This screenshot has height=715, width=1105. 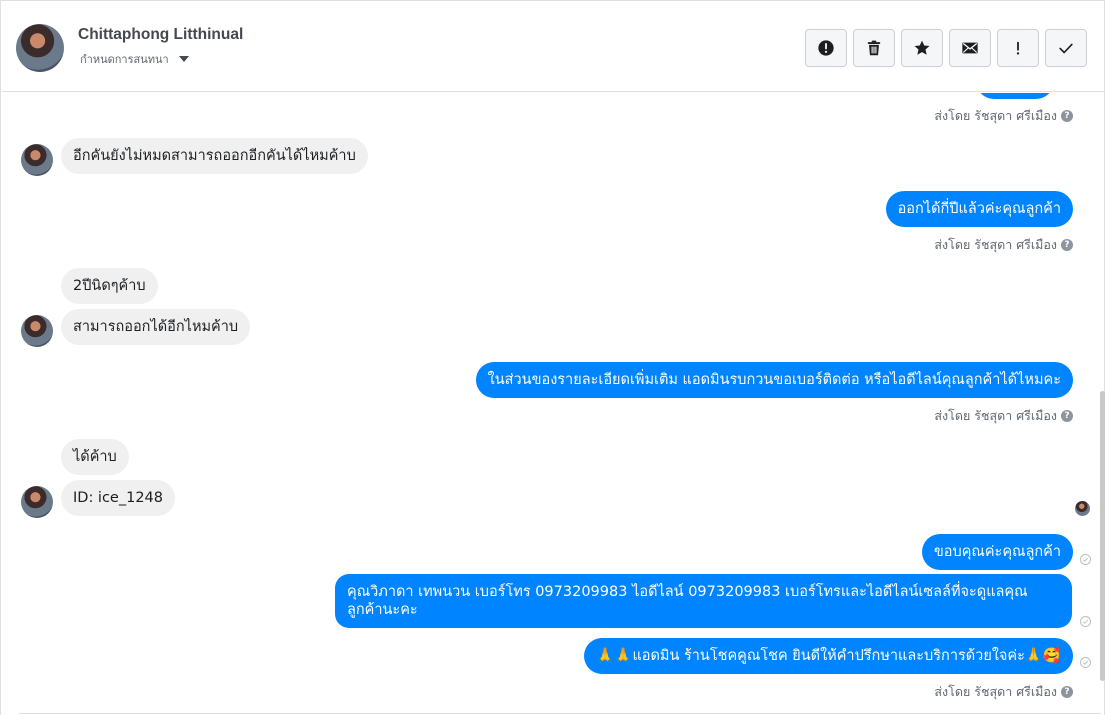 I want to click on mark-unread-button, so click(x=970, y=48).